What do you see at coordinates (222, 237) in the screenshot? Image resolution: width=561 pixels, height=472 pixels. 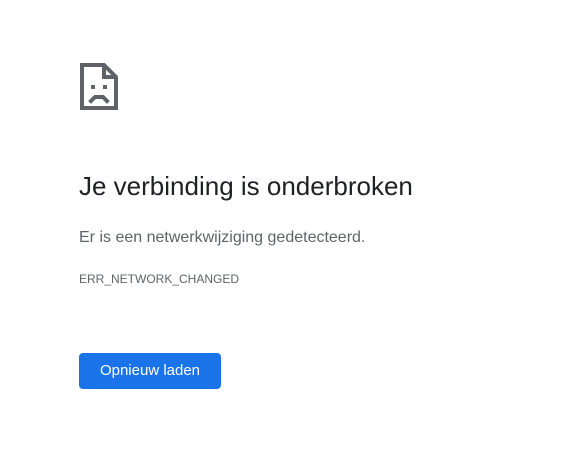 I see `error-description: Er is een netwerkwijziging gedetecteerd.` at bounding box center [222, 237].